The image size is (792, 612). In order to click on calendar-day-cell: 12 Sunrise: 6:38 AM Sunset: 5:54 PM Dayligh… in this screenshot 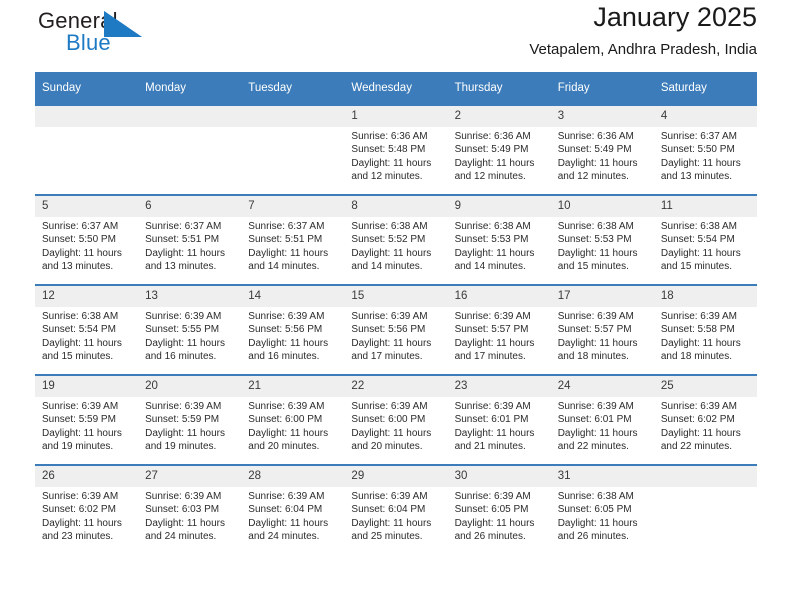, I will do `click(87, 329)`.